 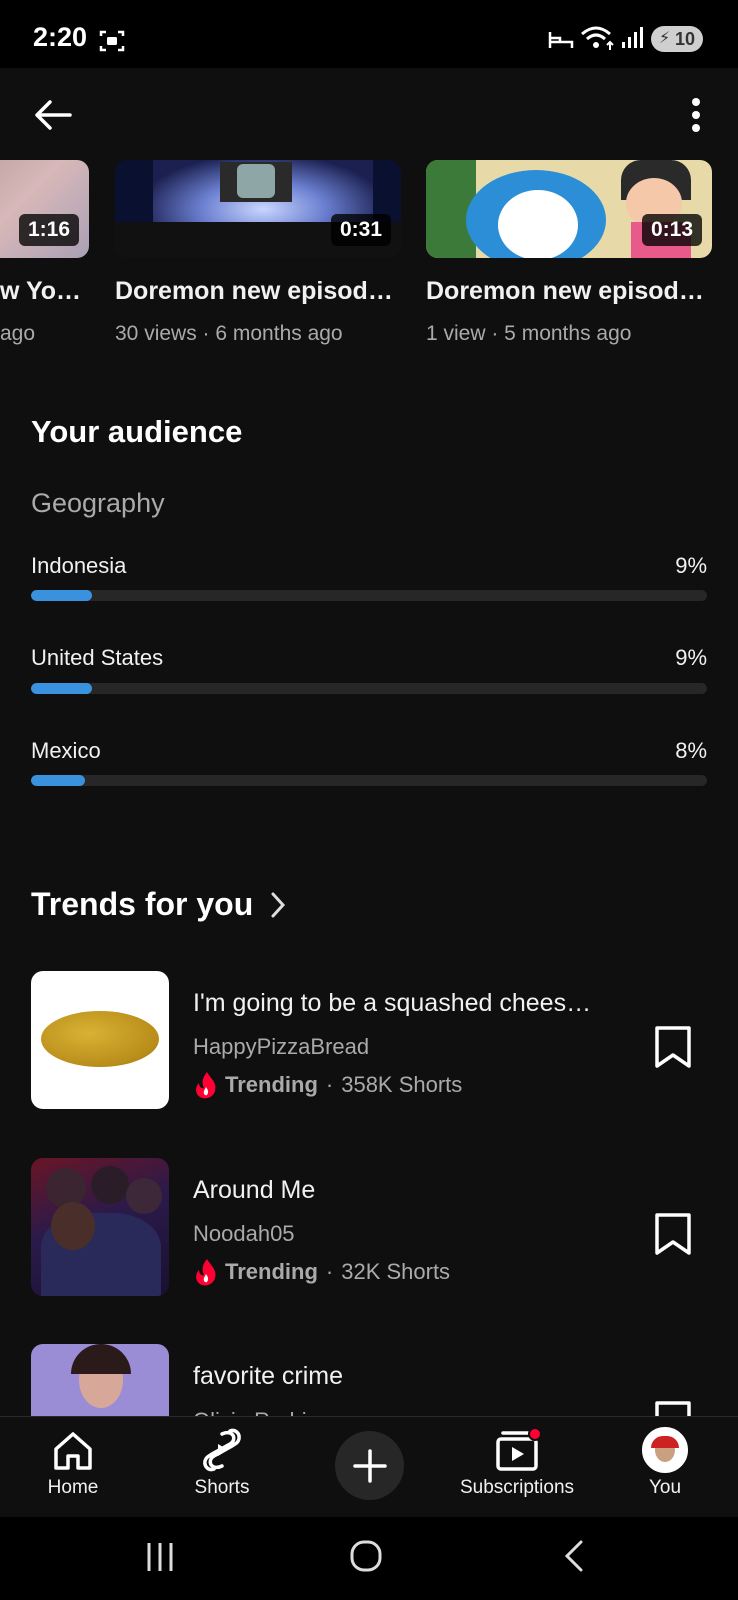 I want to click on audience-title: Your audience, so click(x=137, y=431).